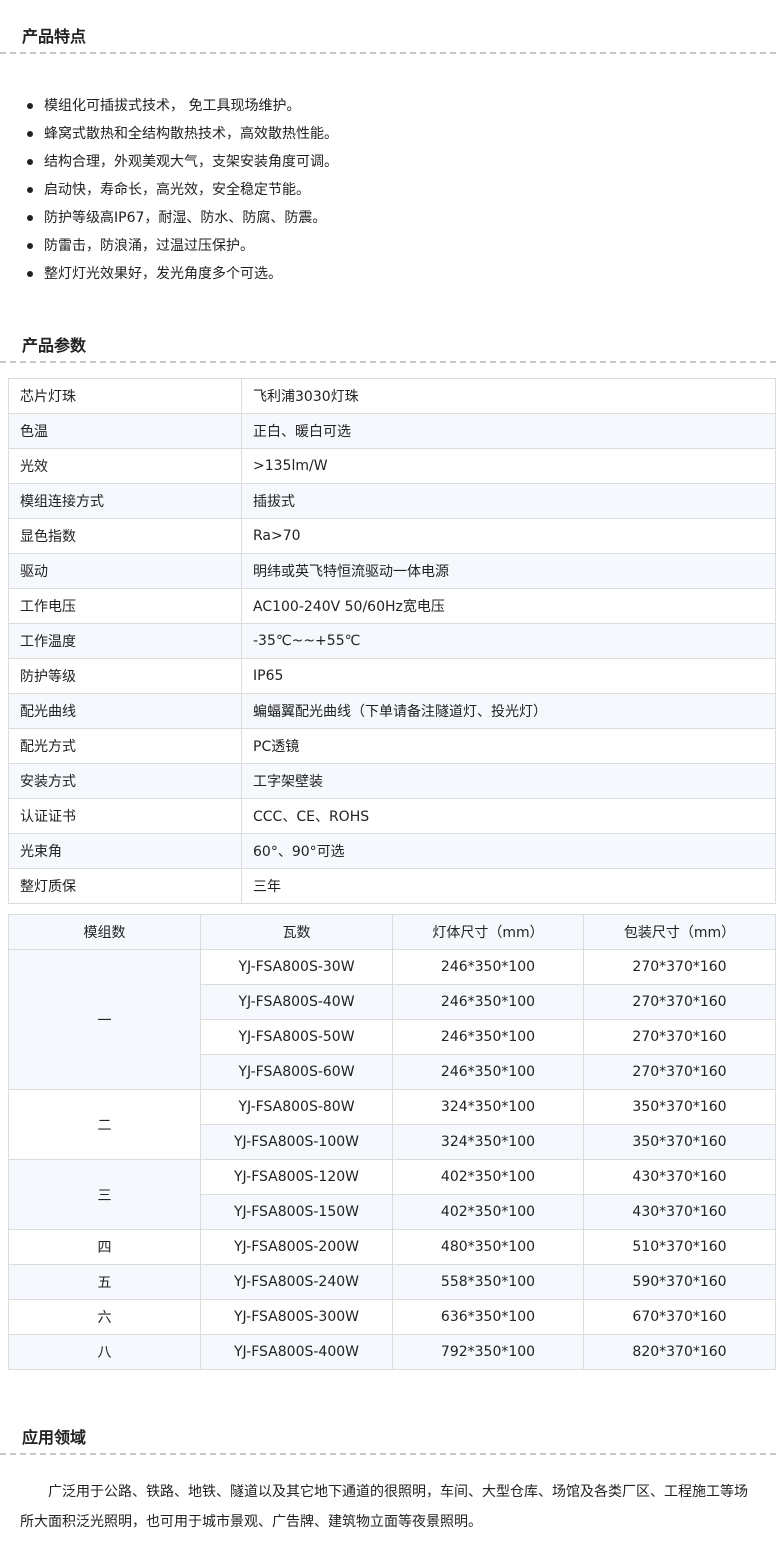 This screenshot has height=1548, width=776. I want to click on params-row: 芯片灯珠 飞利浦3030灯珠, so click(392, 396).